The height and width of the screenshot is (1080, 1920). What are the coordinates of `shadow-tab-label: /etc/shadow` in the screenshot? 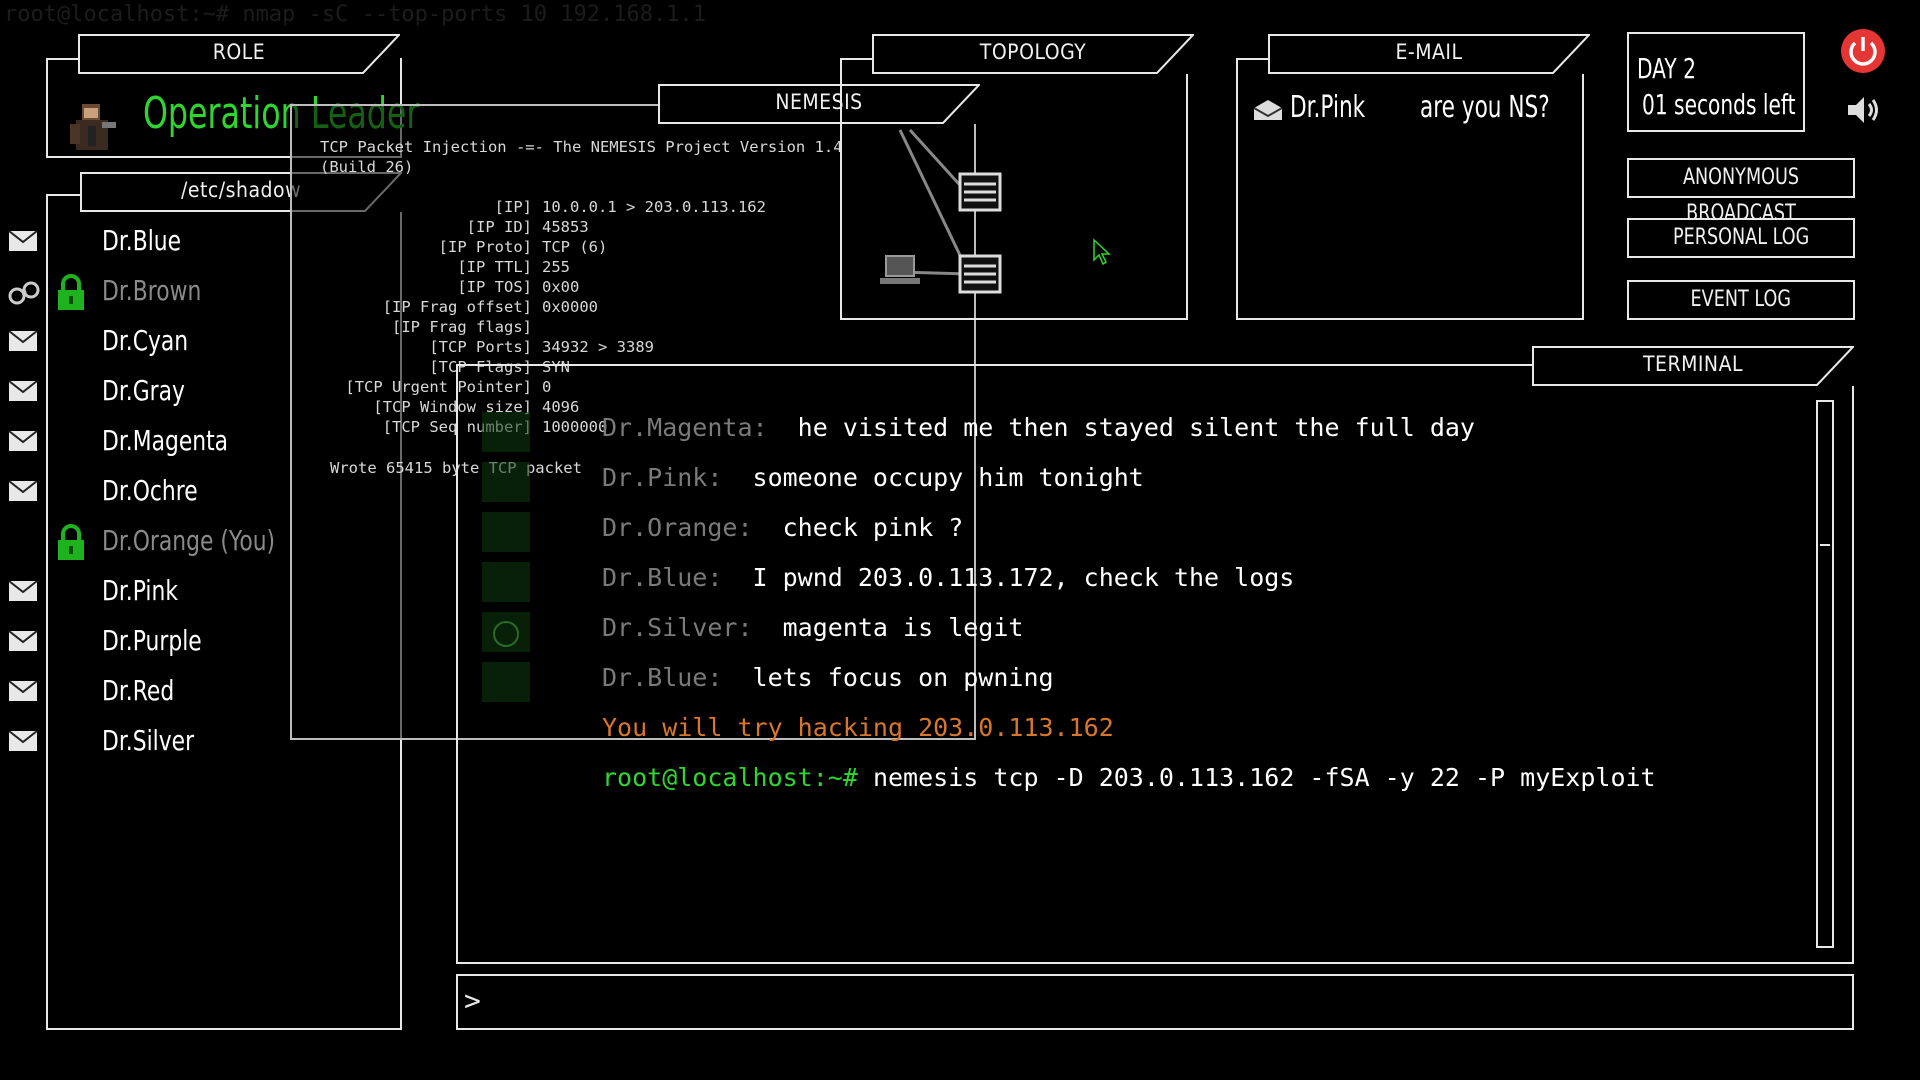 It's located at (241, 190).